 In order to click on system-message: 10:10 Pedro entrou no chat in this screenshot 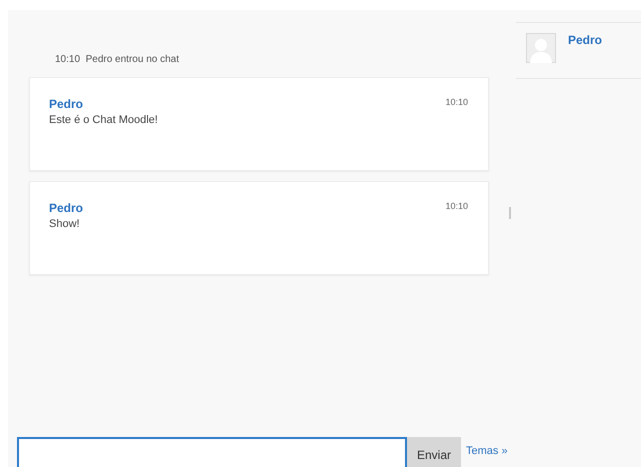, I will do `click(117, 59)`.